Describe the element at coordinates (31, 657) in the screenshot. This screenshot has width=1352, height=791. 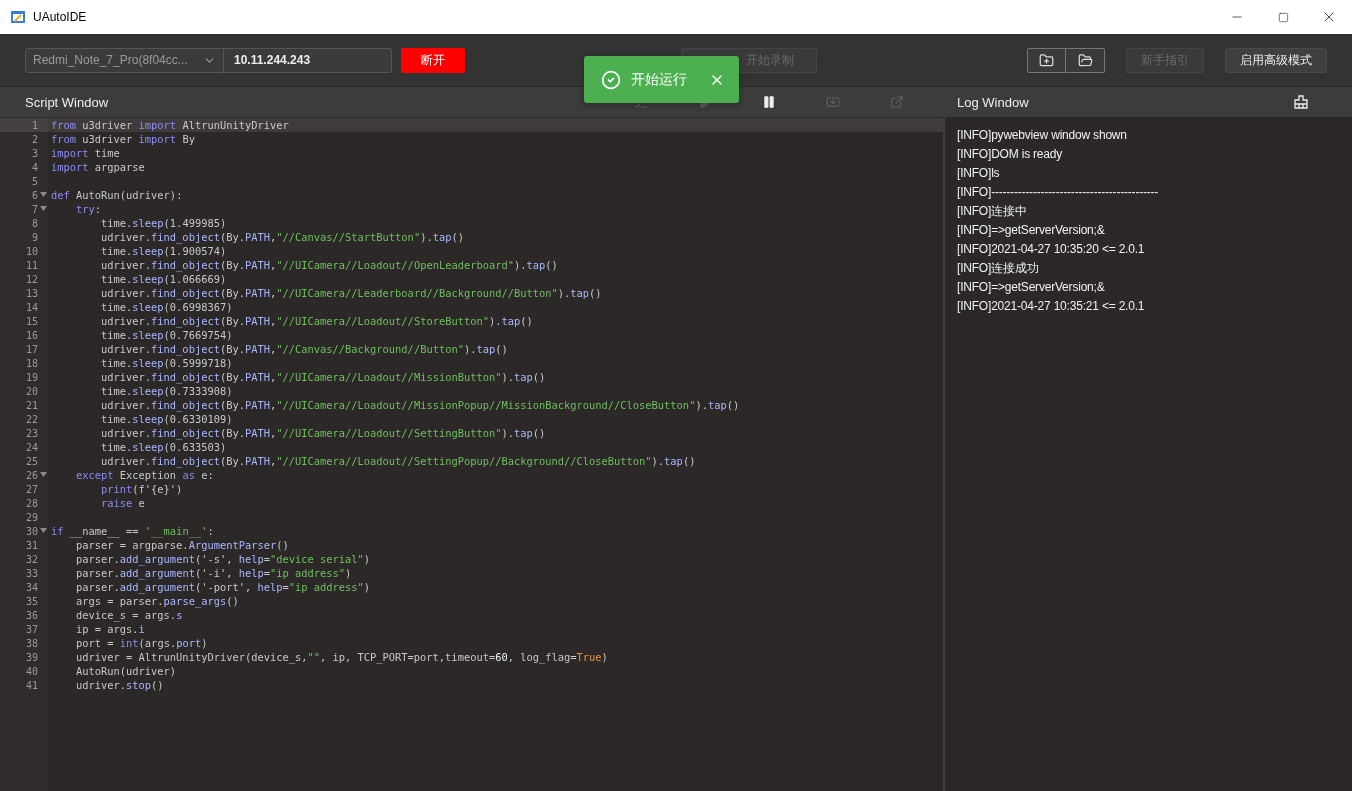
I see `line-number: 39` at that location.